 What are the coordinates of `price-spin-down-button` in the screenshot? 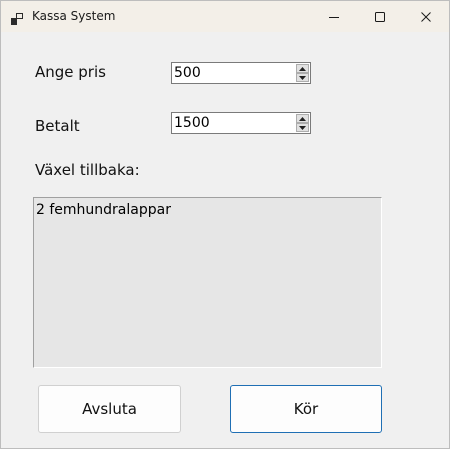 It's located at (302, 77).